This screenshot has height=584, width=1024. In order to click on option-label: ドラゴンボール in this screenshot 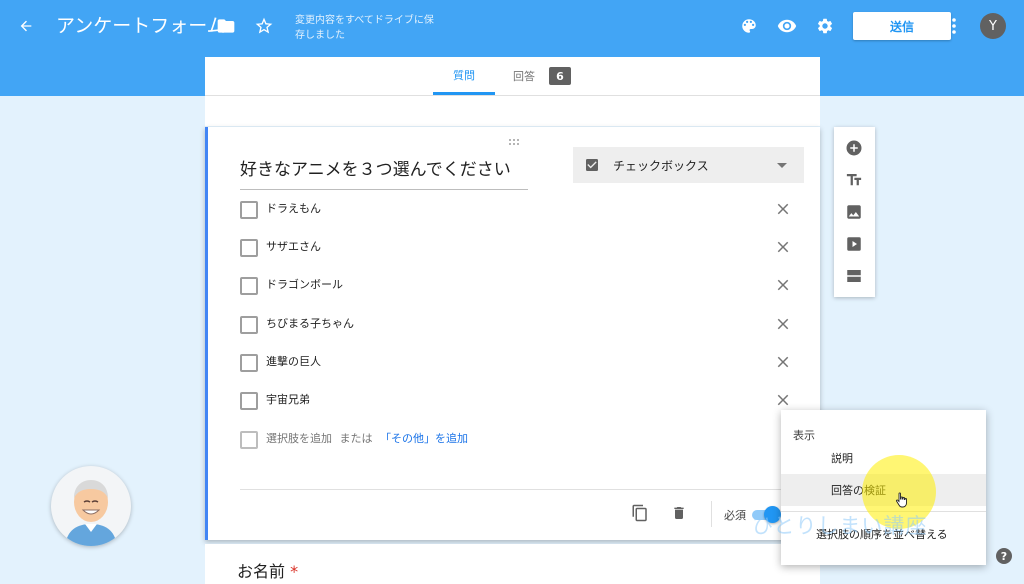, I will do `click(304, 285)`.